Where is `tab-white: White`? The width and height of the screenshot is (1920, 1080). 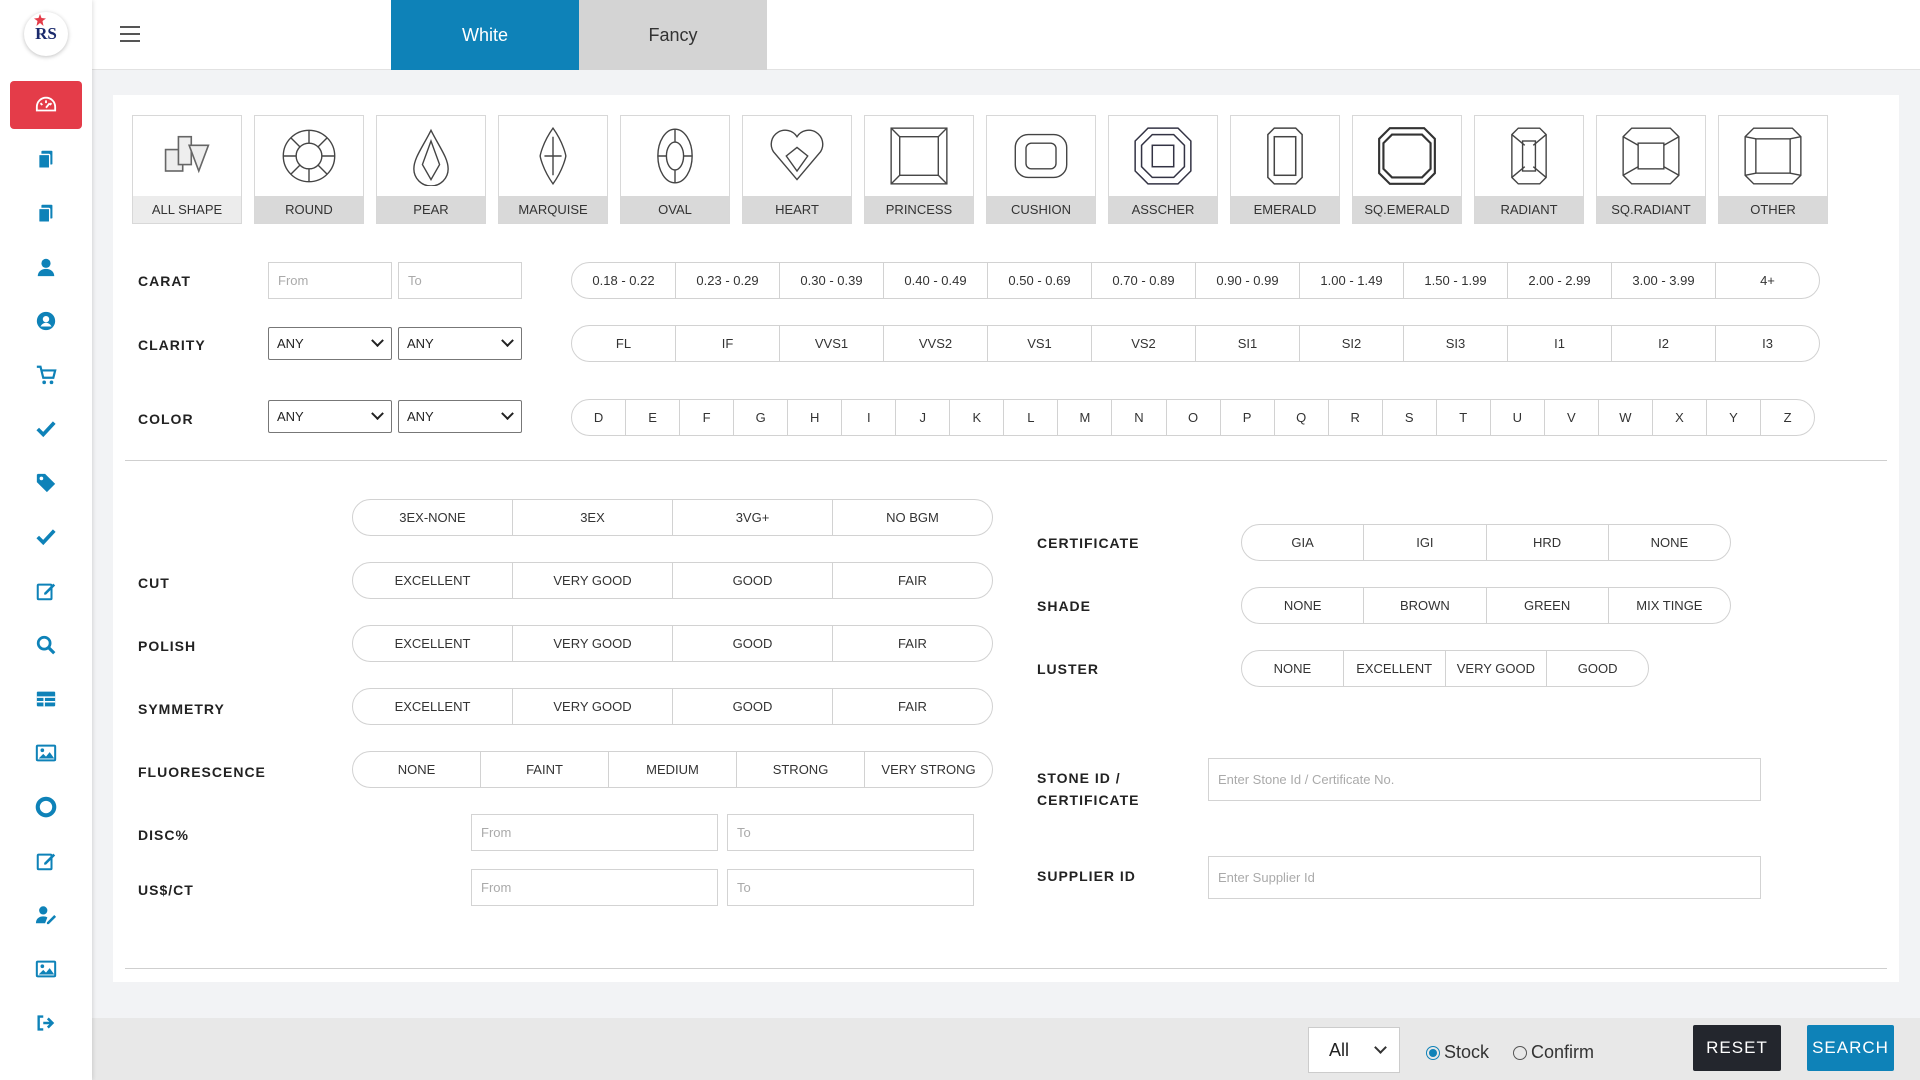 tab-white: White is located at coordinates (485, 35).